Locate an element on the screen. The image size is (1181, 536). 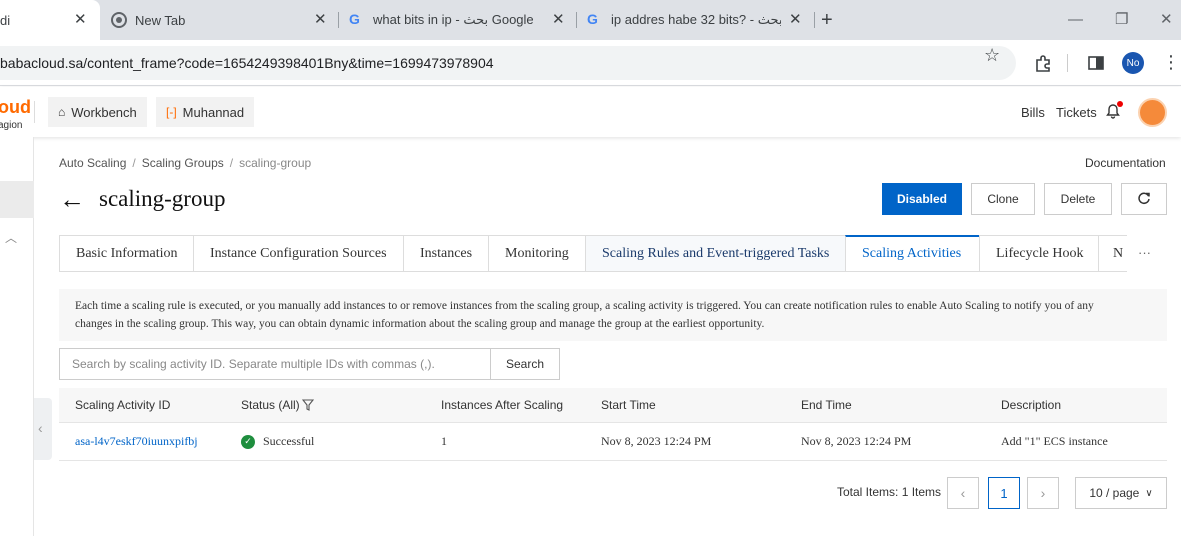
search-box is located at coordinates (275, 364).